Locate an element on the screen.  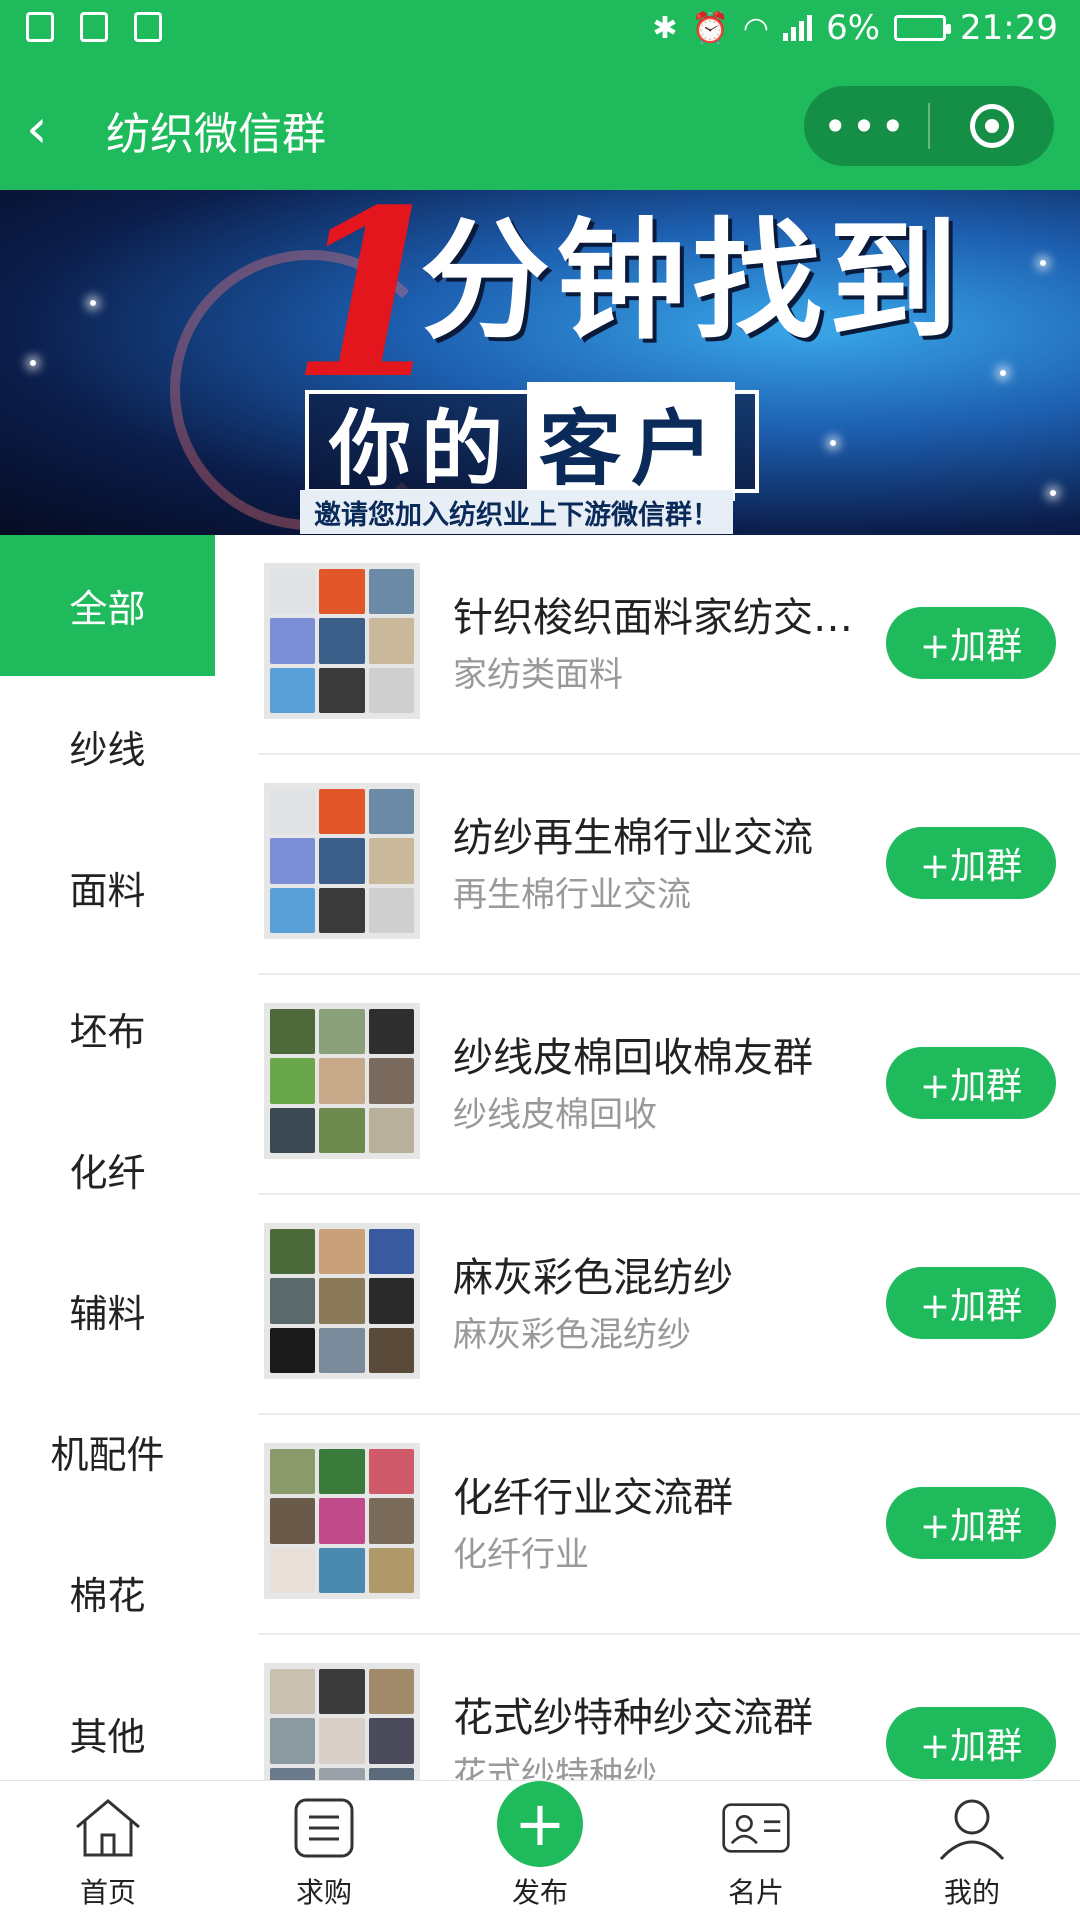
clock: 21:29 is located at coordinates (1009, 28).